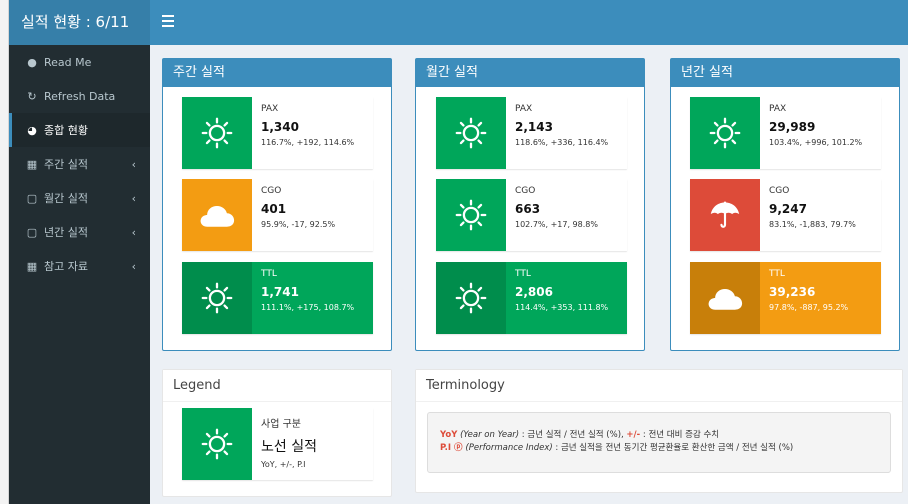 The image size is (908, 504). Describe the element at coordinates (280, 292) in the screenshot. I see `box-value: 1,741` at that location.